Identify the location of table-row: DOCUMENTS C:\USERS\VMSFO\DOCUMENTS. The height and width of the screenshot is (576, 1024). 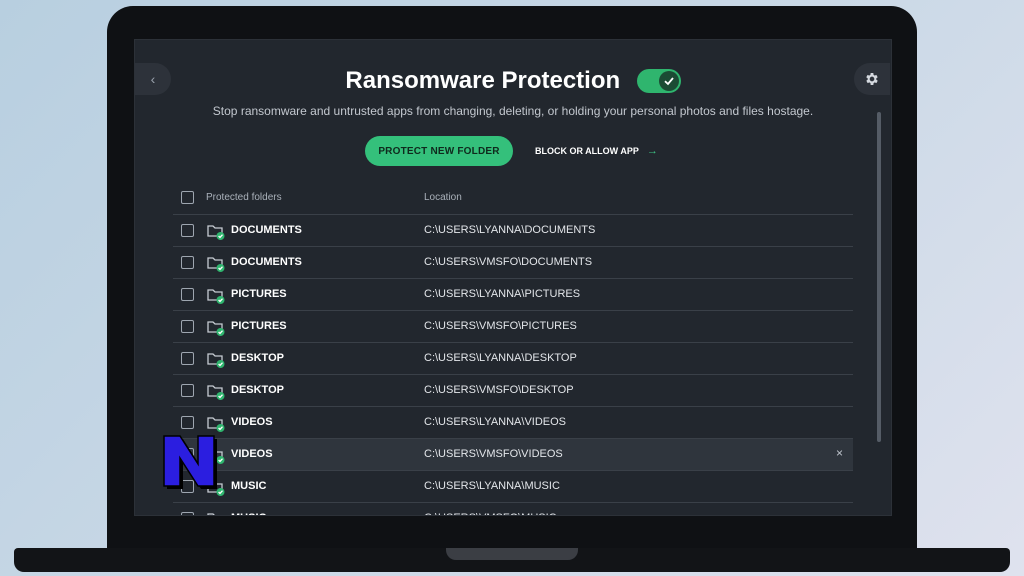
(513, 263).